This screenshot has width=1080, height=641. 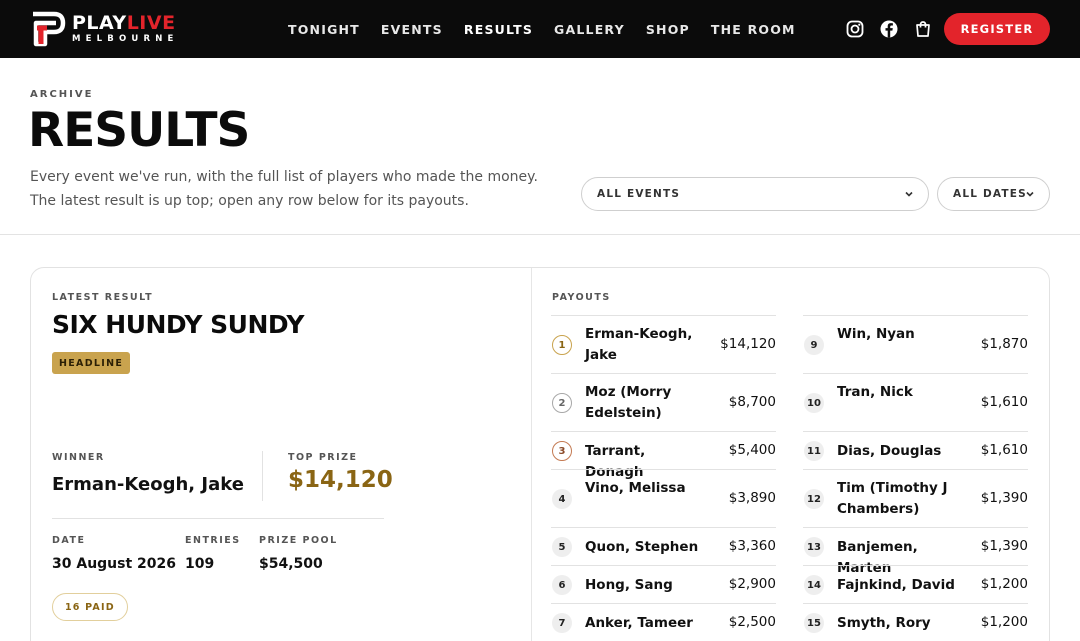 What do you see at coordinates (635, 488) in the screenshot?
I see `payout-player-name: Vino, Melissa` at bounding box center [635, 488].